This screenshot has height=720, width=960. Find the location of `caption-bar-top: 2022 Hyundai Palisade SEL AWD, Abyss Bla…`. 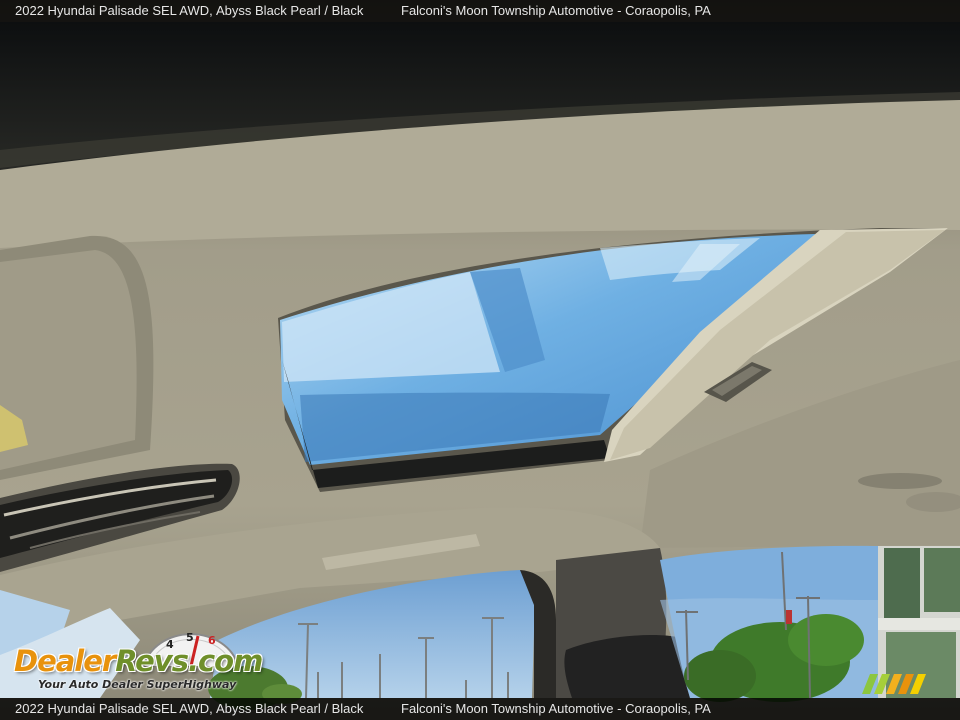

caption-bar-top: 2022 Hyundai Palisade SEL AWD, Abyss Bla… is located at coordinates (480, 11).